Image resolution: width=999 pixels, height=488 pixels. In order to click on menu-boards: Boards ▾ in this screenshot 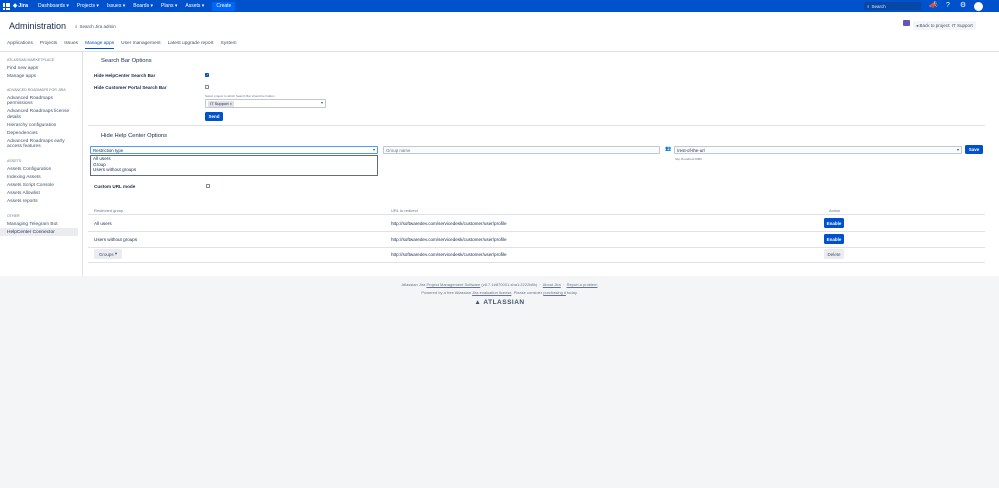, I will do `click(143, 6)`.